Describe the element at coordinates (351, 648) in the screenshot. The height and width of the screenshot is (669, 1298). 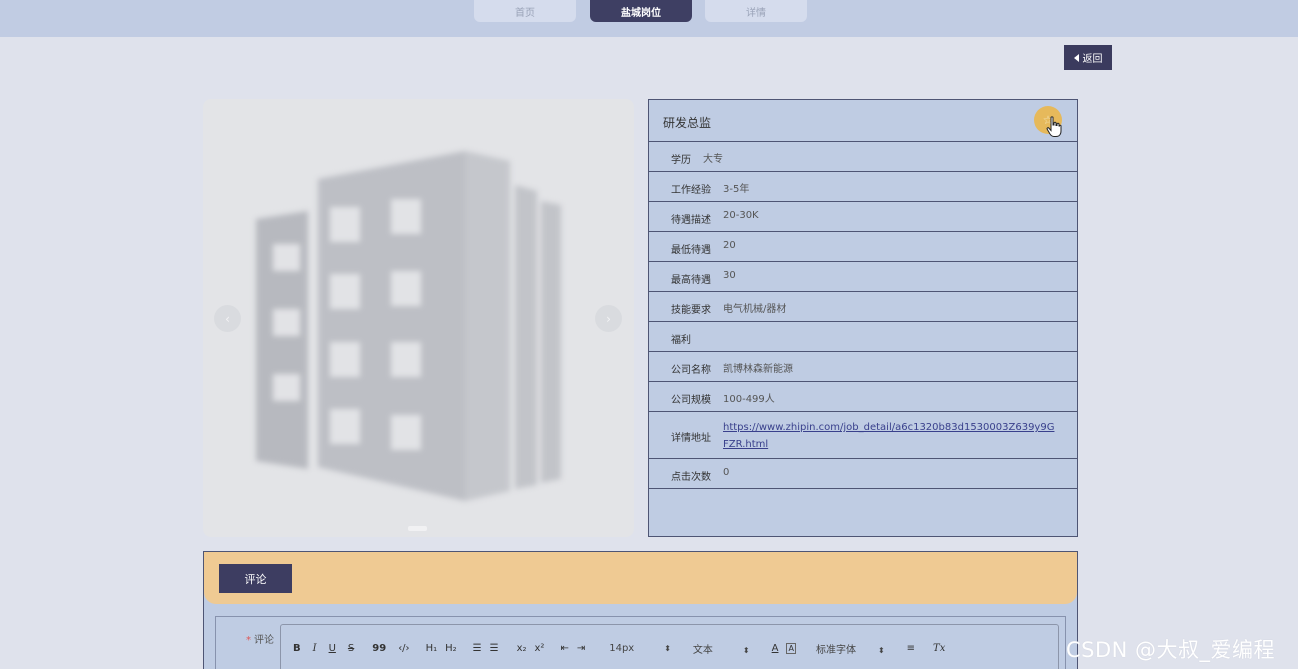
I see `strike-button: S` at that location.